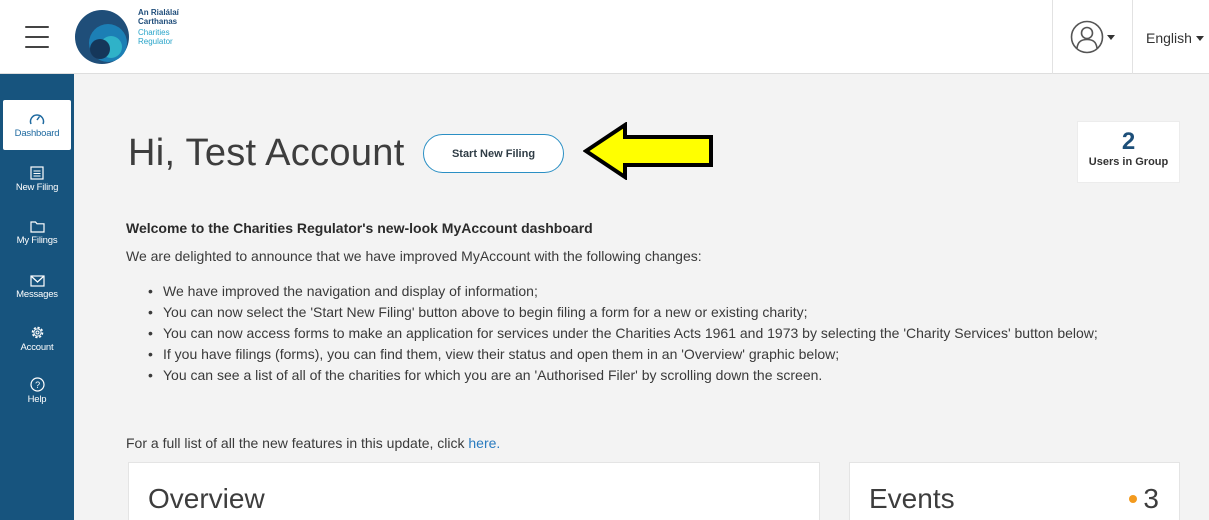 This screenshot has width=1209, height=520. I want to click on sidebar-item-label: Messages, so click(37, 294).